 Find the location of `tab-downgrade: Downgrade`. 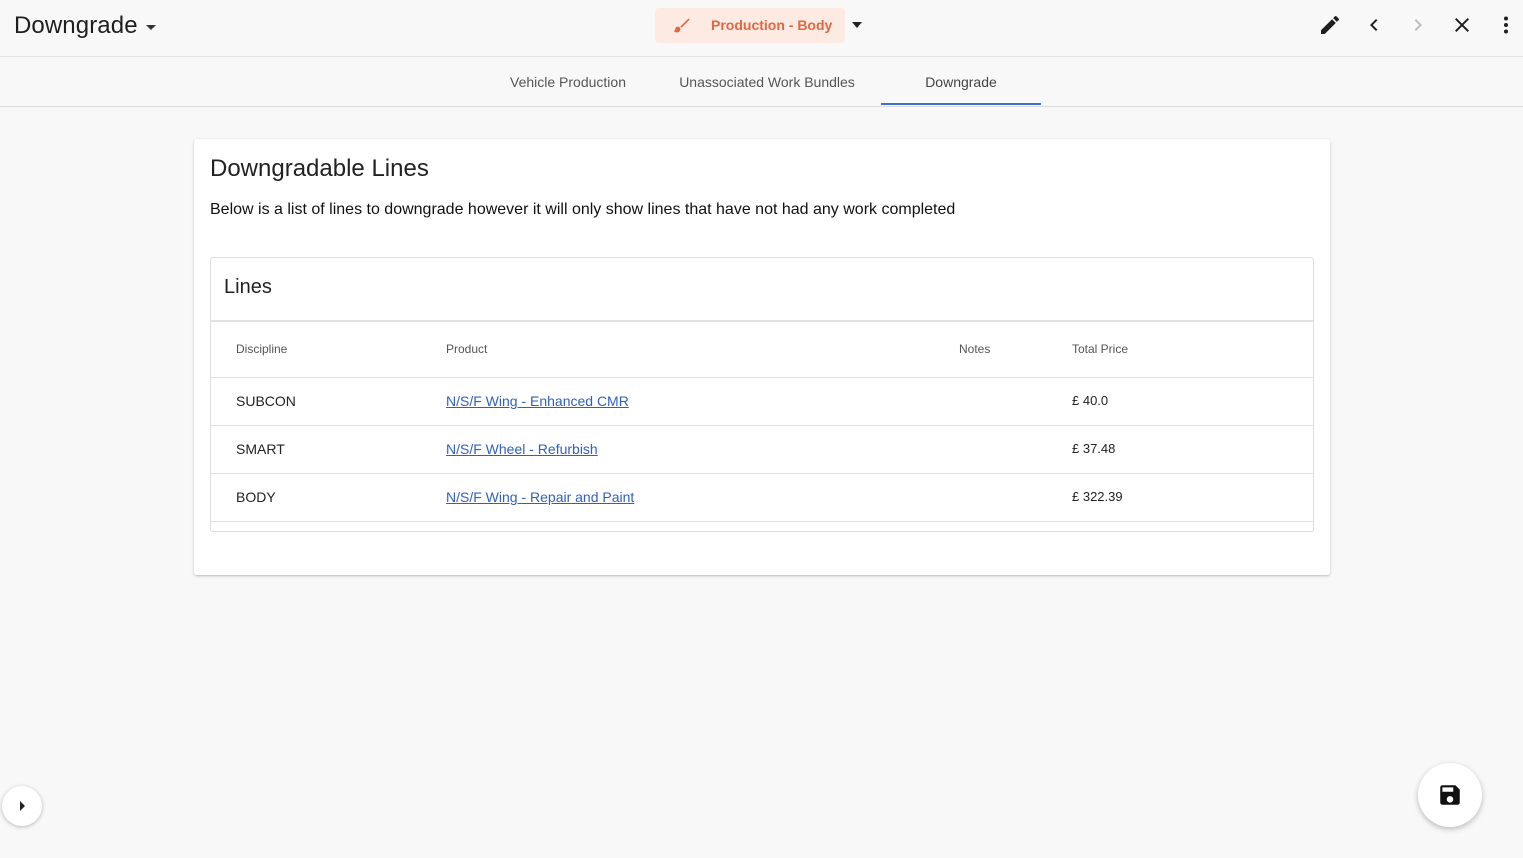

tab-downgrade: Downgrade is located at coordinates (961, 81).